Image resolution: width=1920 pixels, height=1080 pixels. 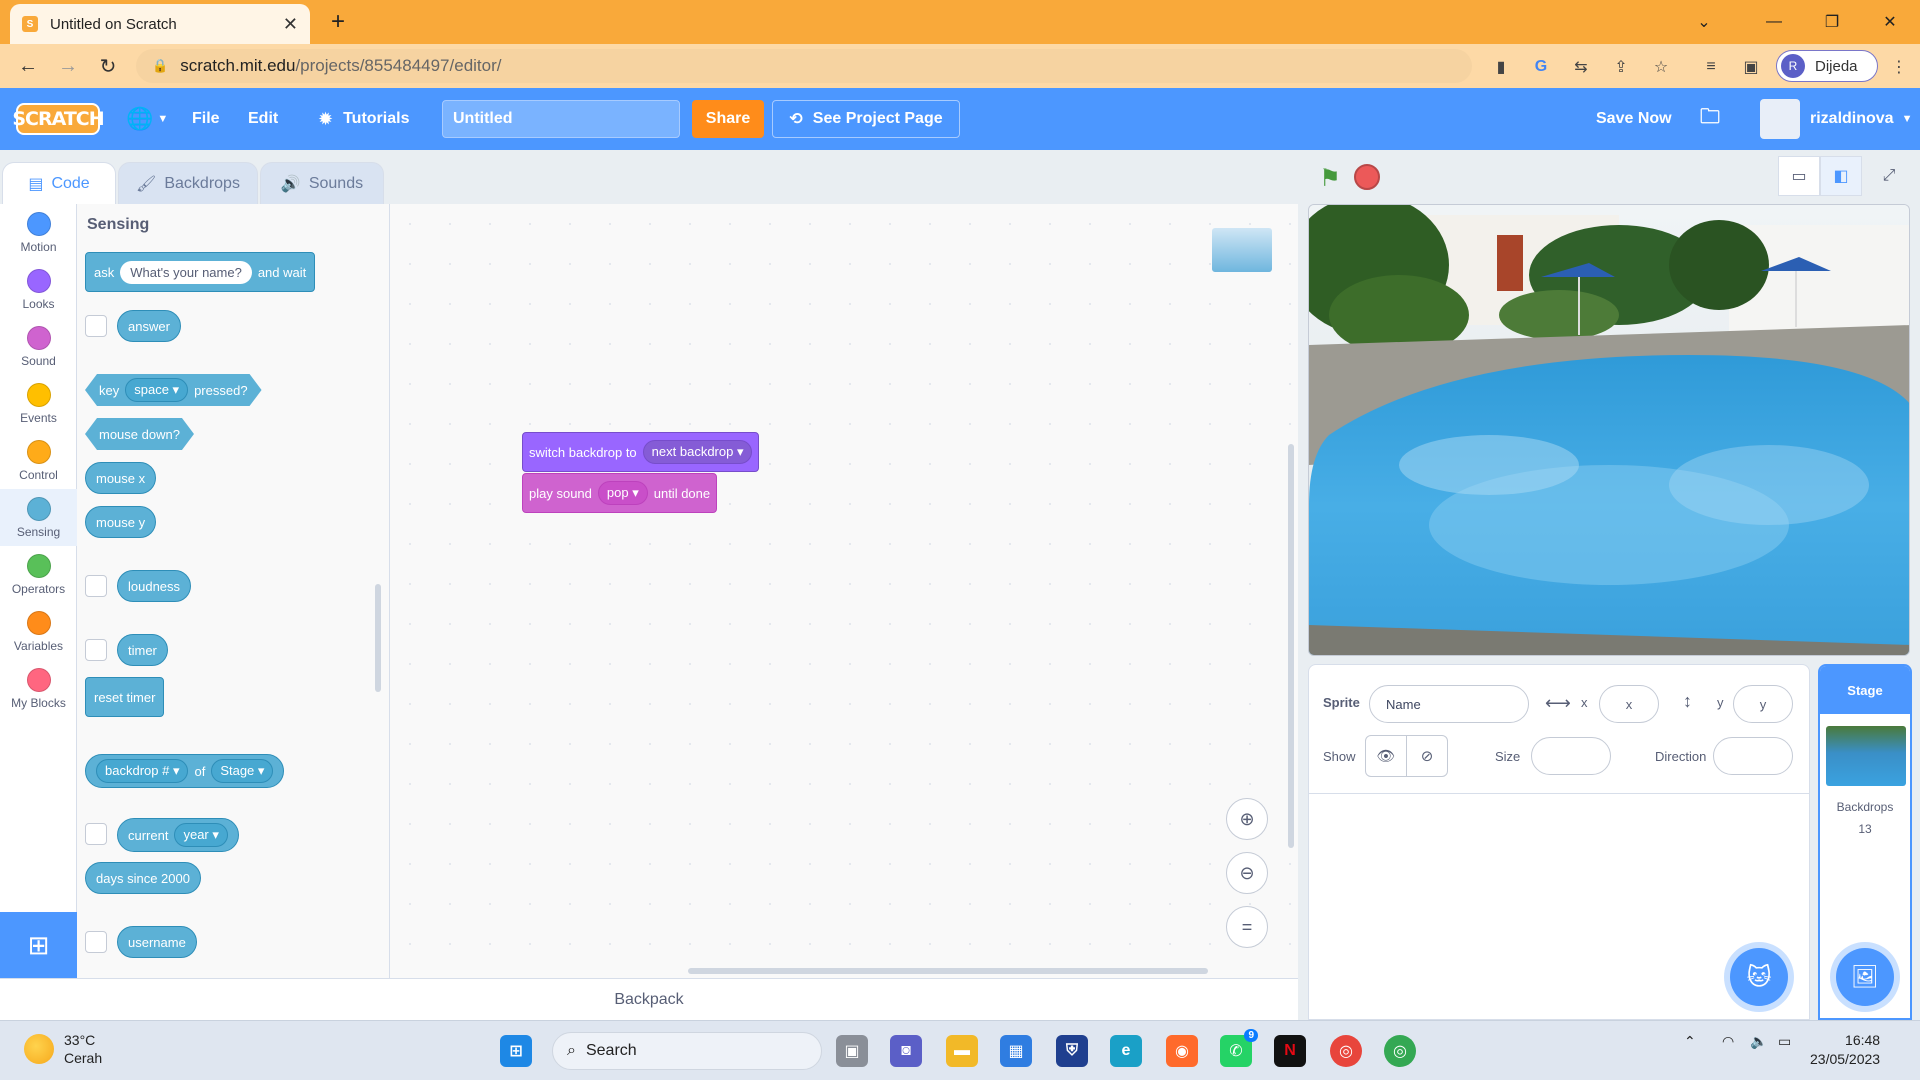 I want to click on wifi-icon: ◠, so click(x=1728, y=1041).